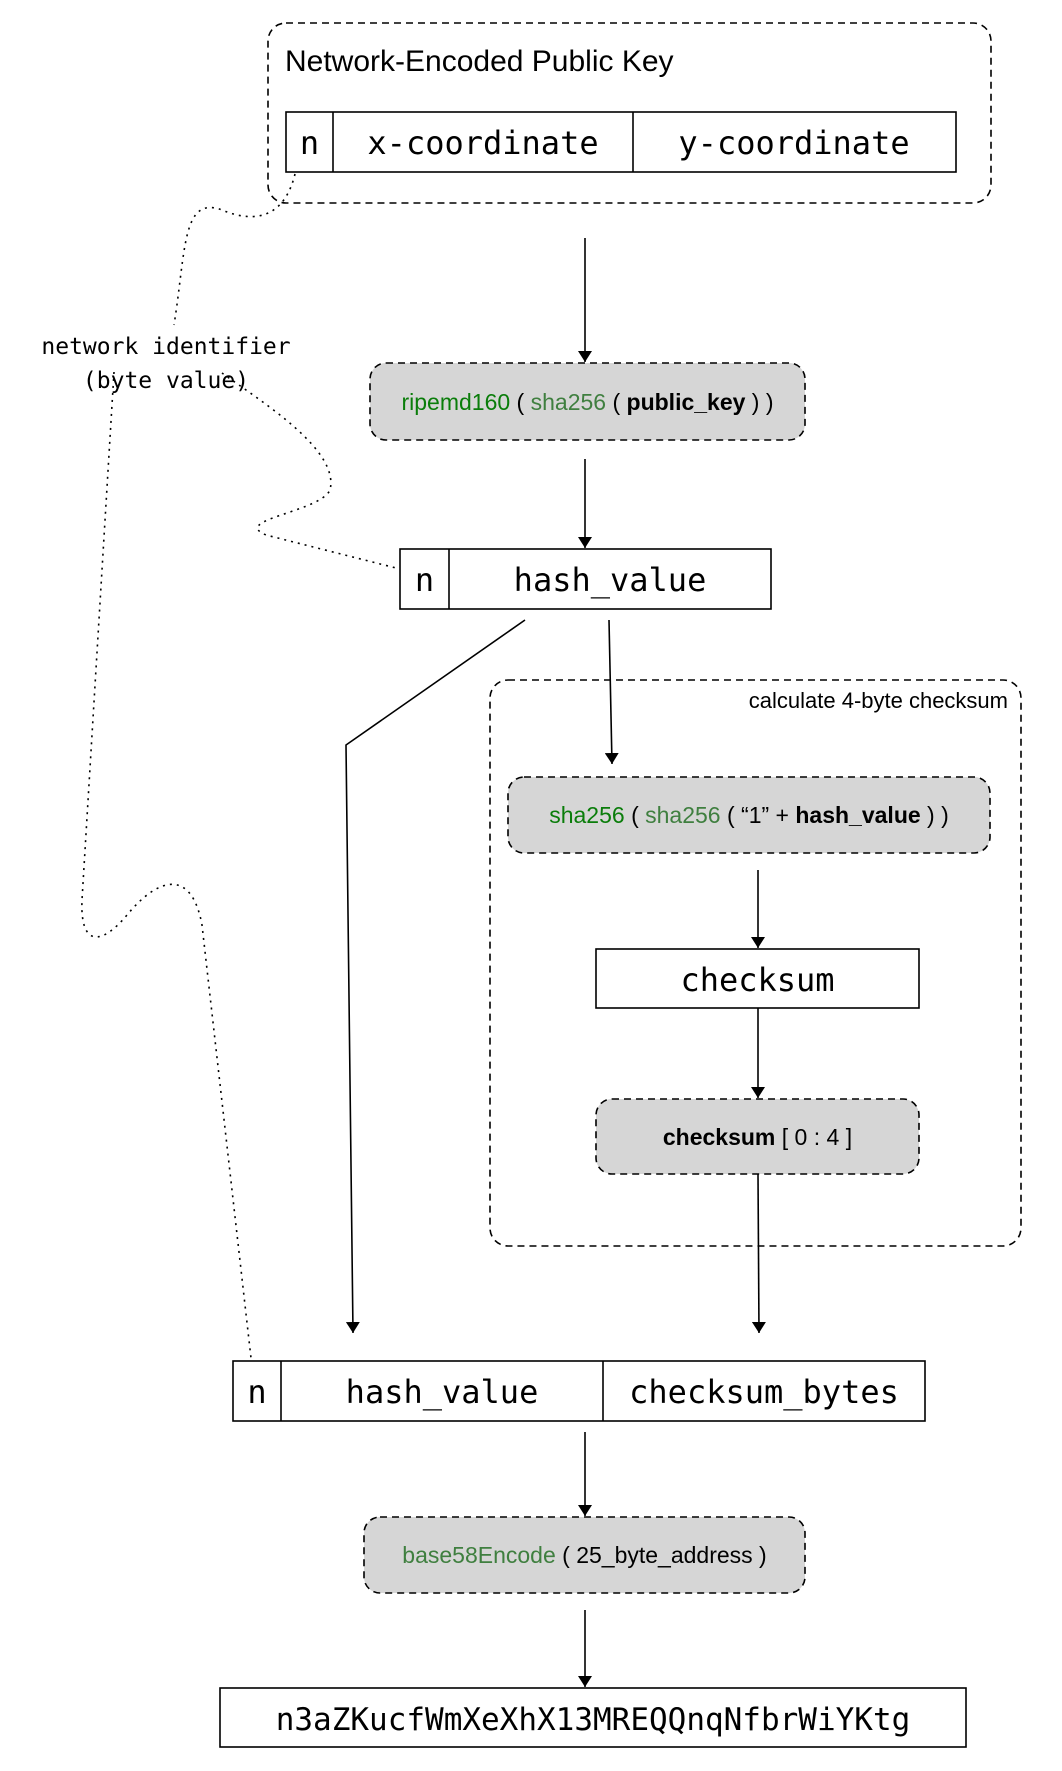 The height and width of the screenshot is (1771, 1062). I want to click on base58-step-expression: base58Encode ( 25_byte_address ), so click(584, 1555).